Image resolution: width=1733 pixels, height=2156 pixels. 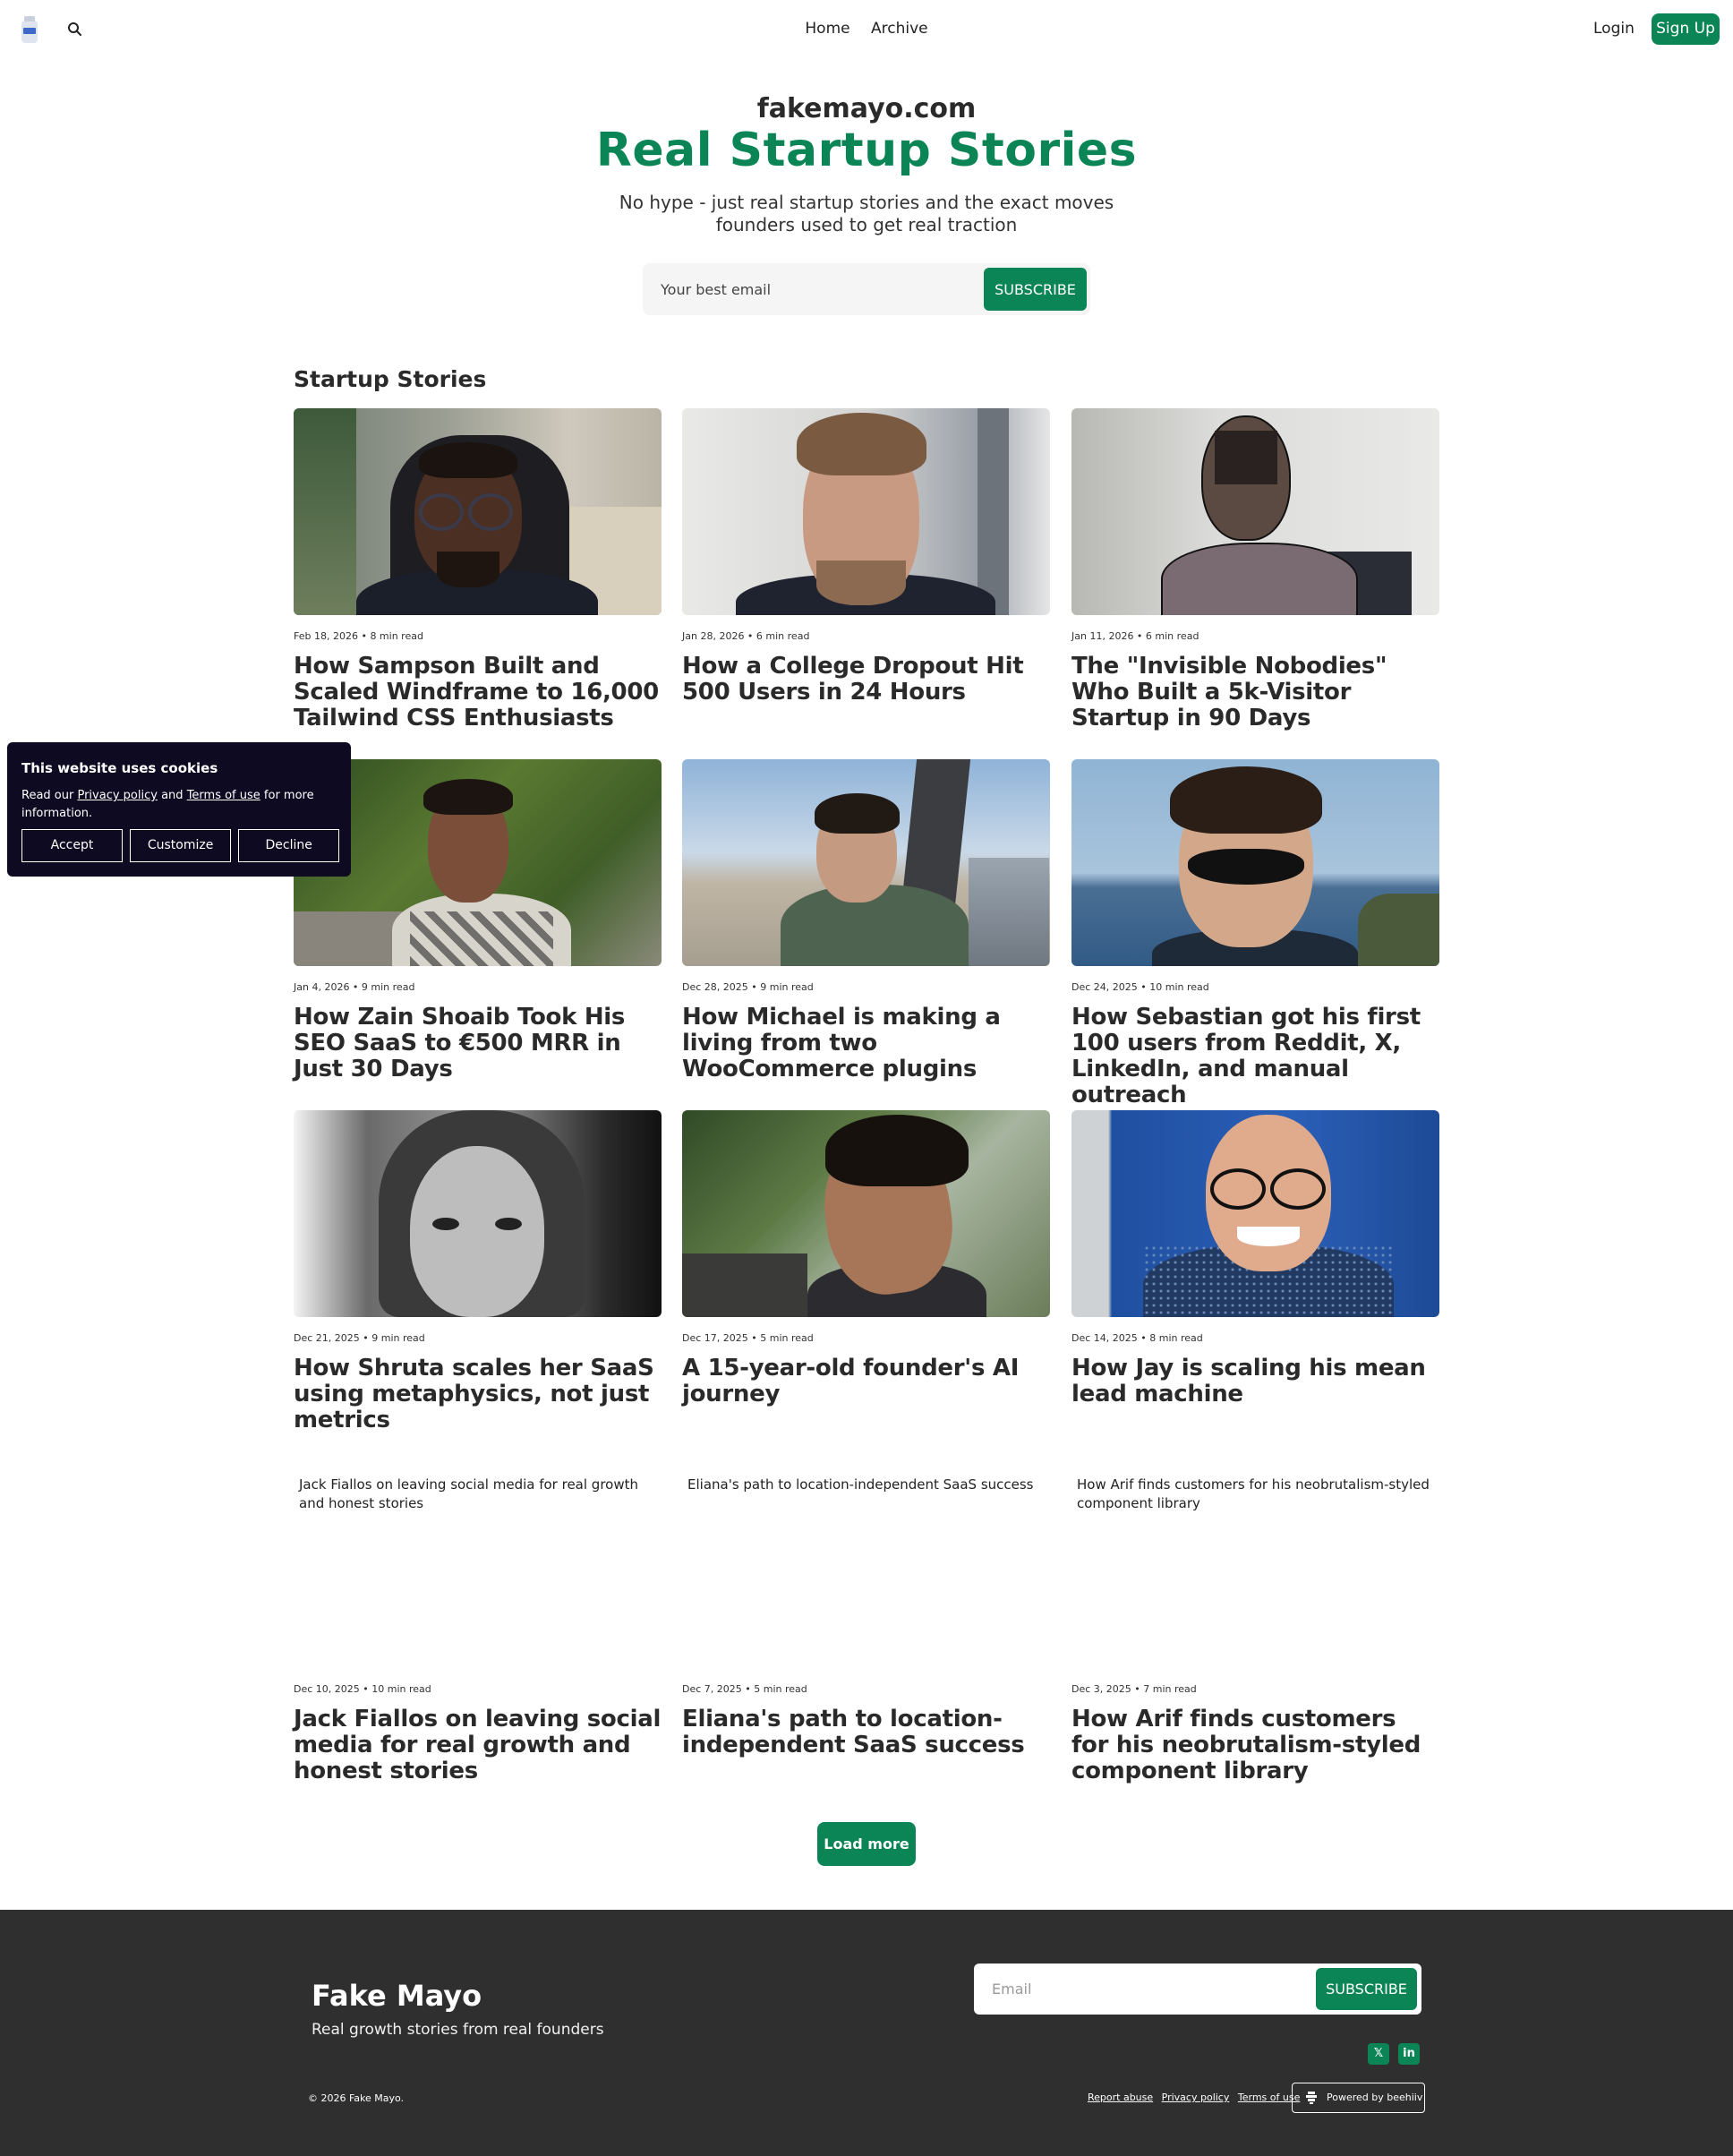 I want to click on site-domain: fakemayo.com, so click(x=866, y=108).